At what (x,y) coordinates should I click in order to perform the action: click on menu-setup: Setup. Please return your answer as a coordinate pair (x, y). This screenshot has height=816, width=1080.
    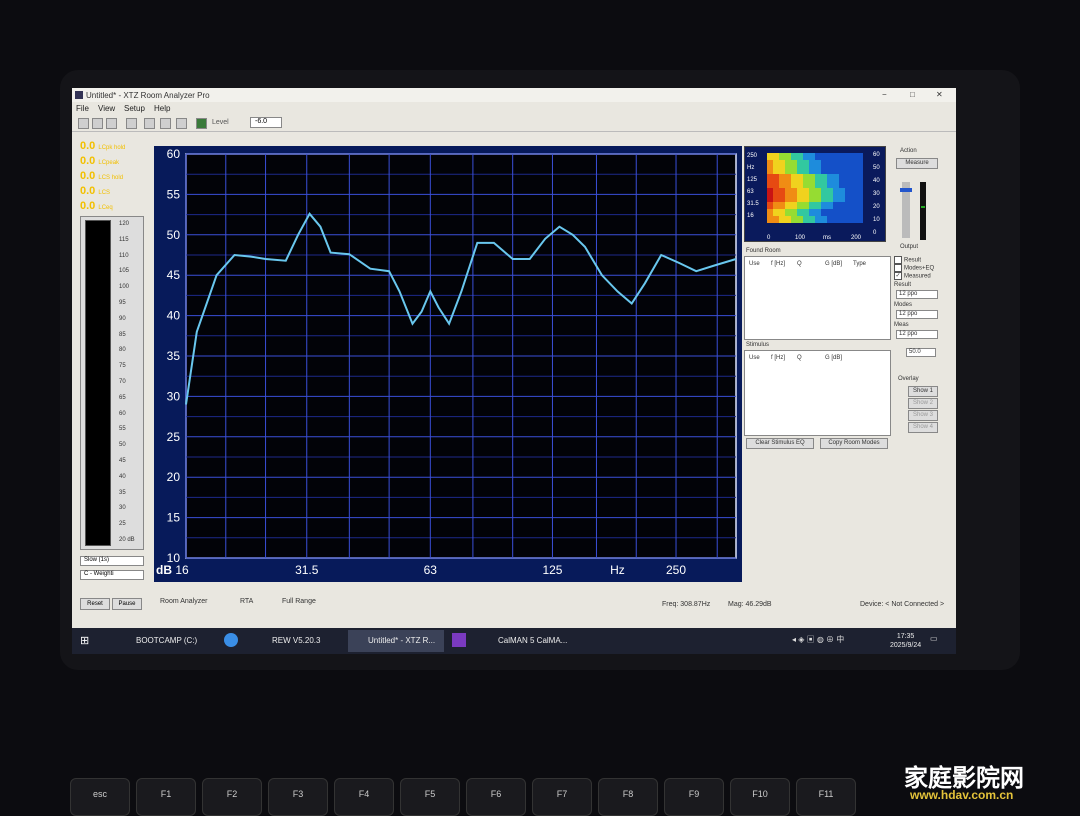
    Looking at the image, I should click on (134, 108).